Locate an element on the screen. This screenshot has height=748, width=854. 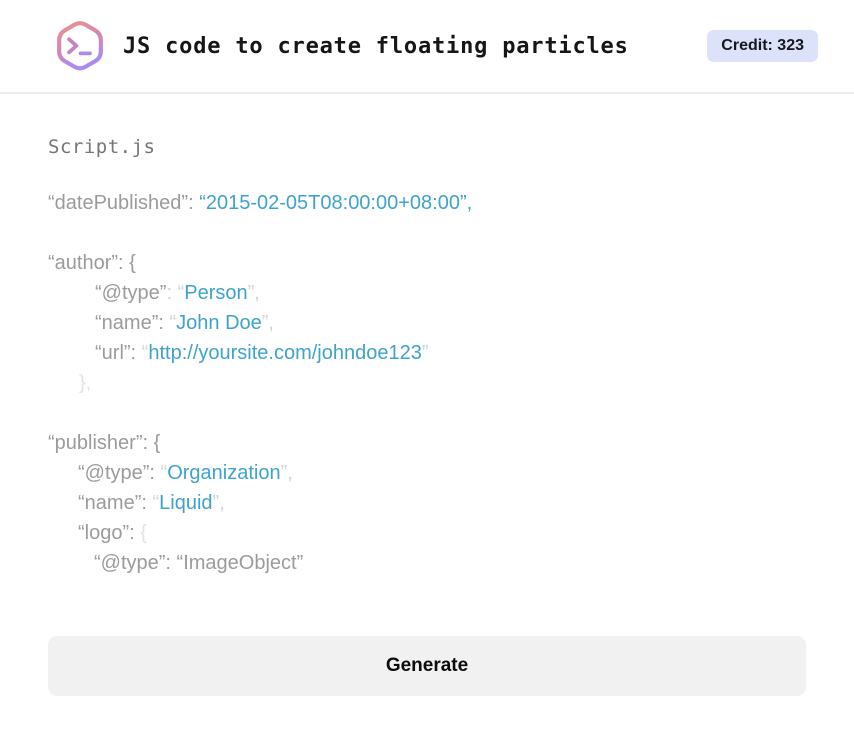
code-segment: “@type”: is located at coordinates (119, 473).